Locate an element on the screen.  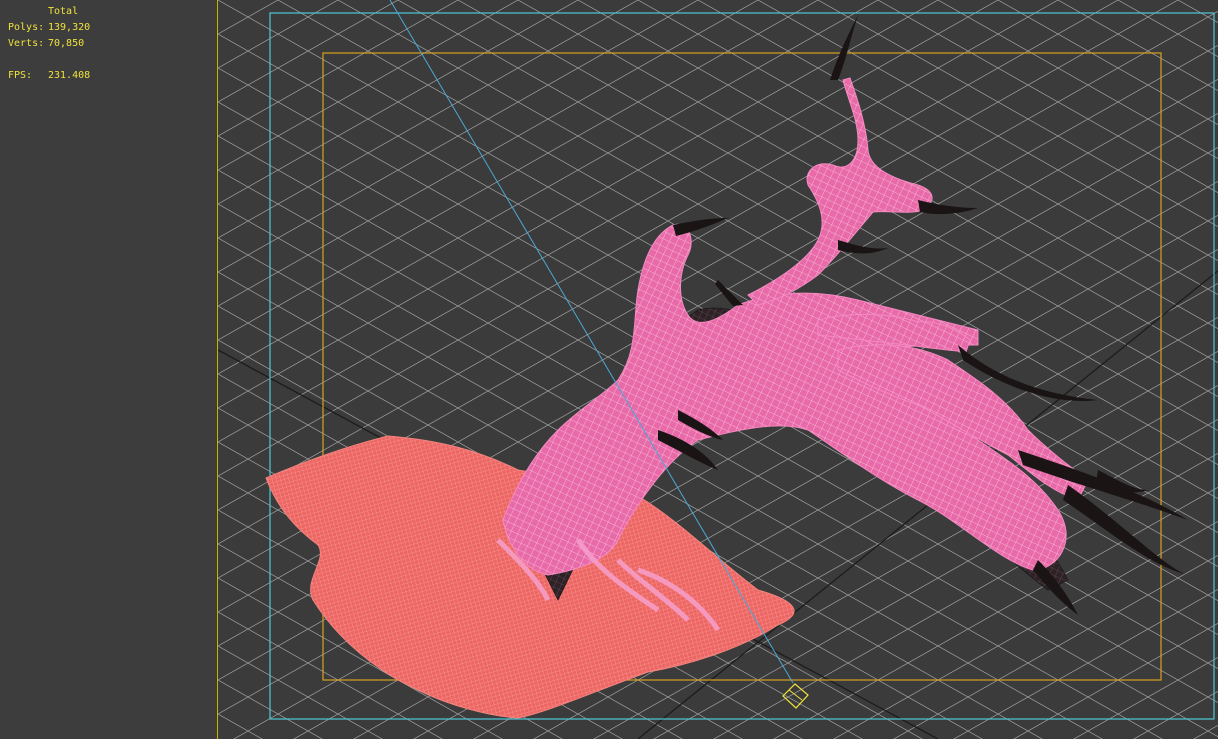
stats-polys-label: Polys: is located at coordinates (26, 27).